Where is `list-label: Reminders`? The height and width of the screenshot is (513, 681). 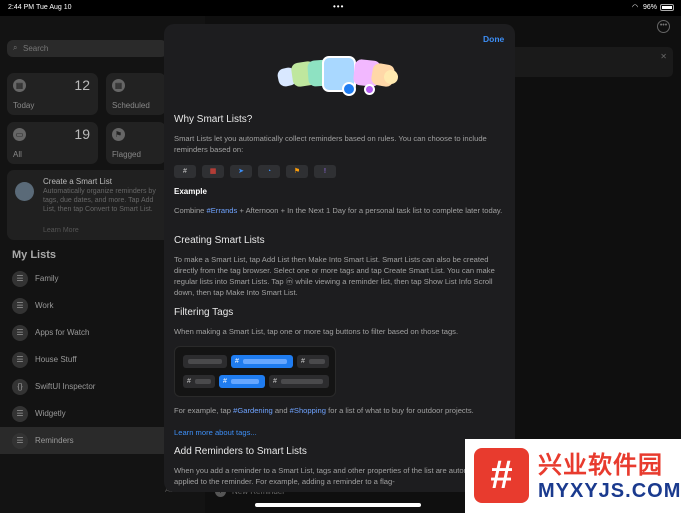
list-label: Reminders is located at coordinates (54, 440).